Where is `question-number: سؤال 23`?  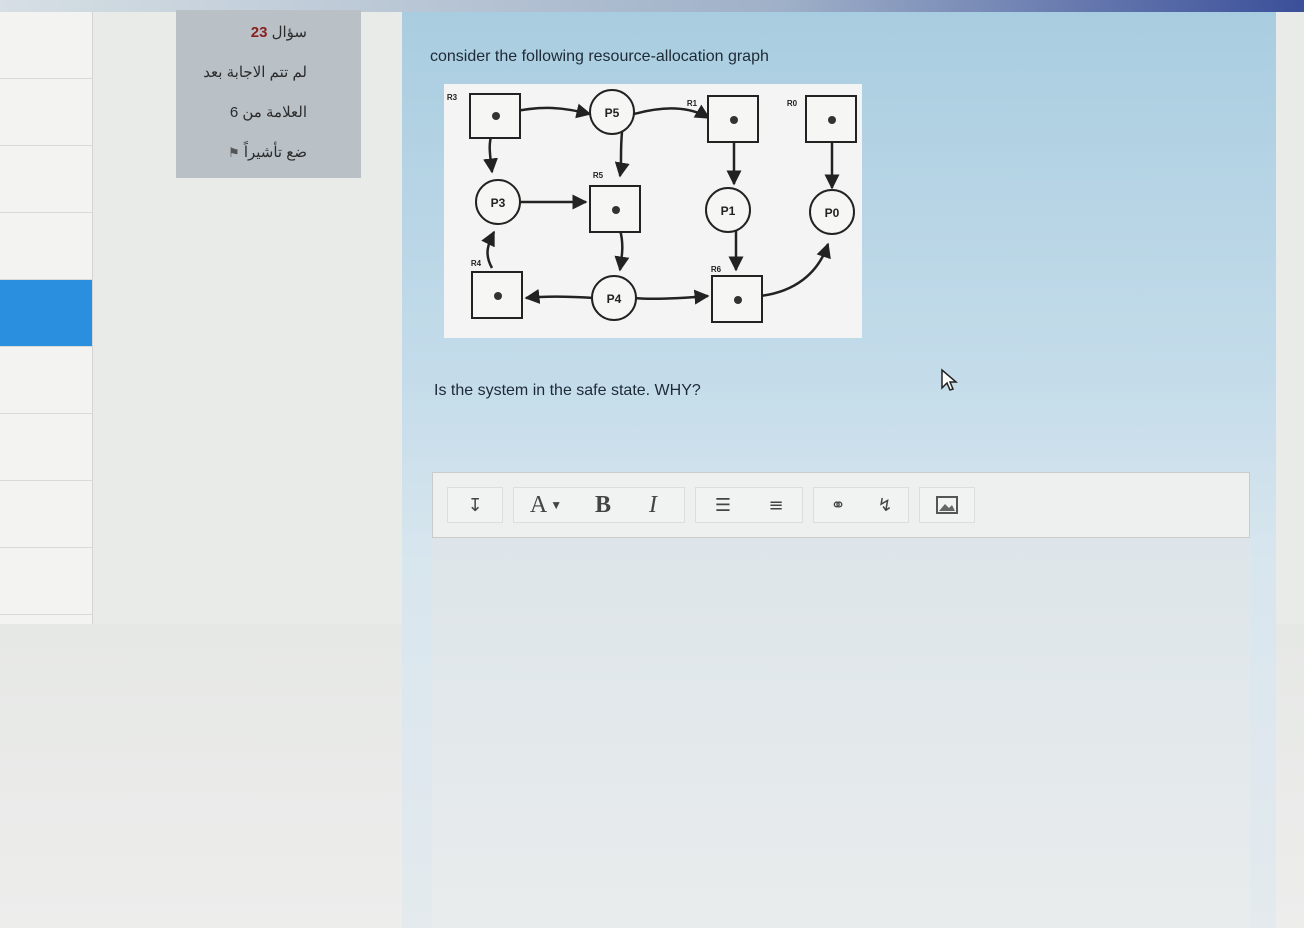
question-number: سؤال 23 is located at coordinates (246, 42).